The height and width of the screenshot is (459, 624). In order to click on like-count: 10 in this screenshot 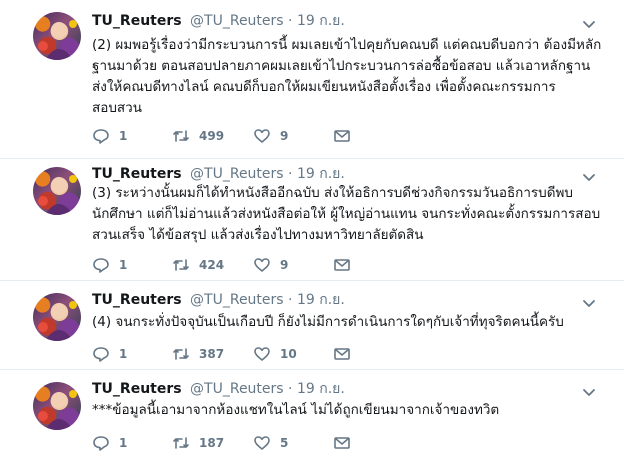, I will do `click(288, 354)`.